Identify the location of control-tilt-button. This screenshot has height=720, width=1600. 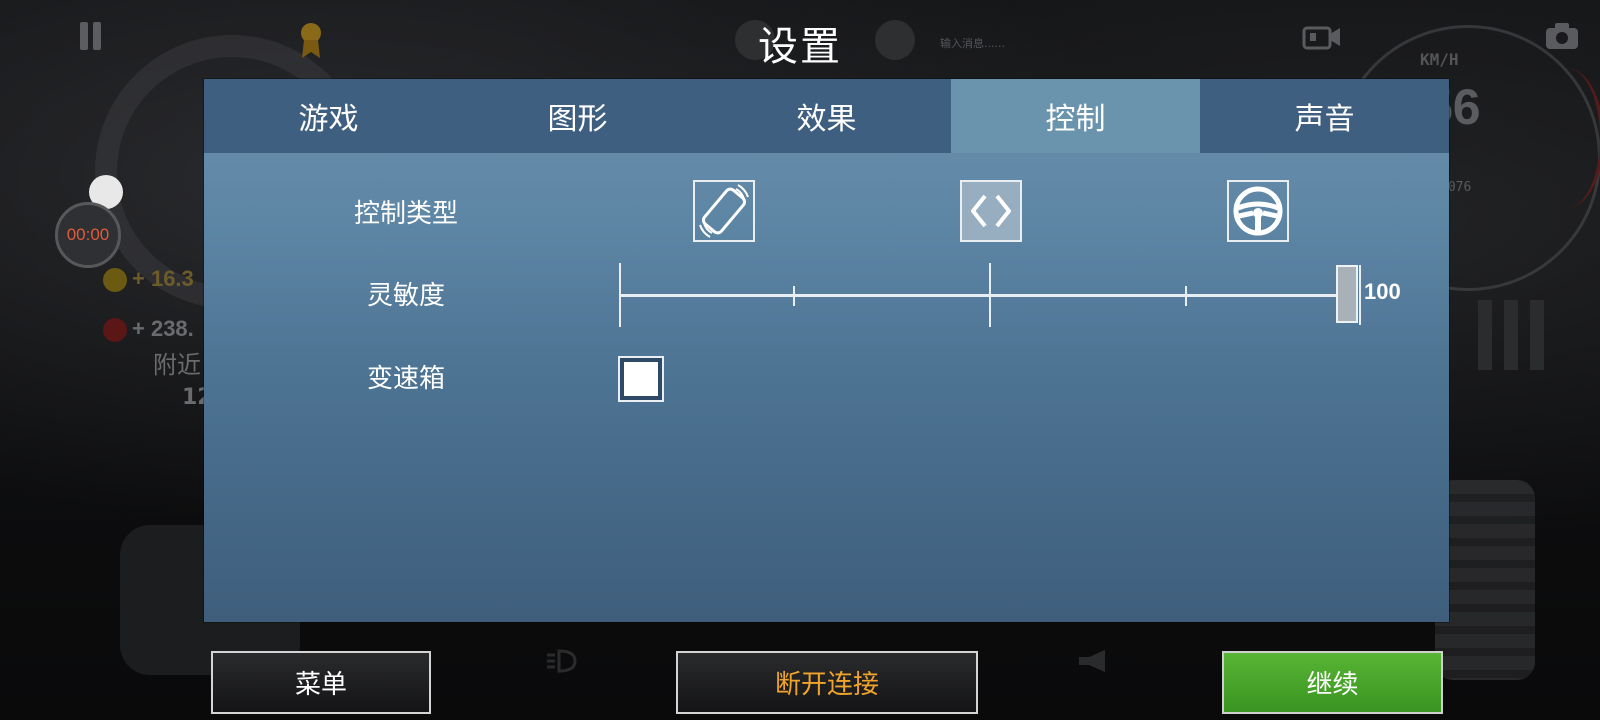
(724, 211).